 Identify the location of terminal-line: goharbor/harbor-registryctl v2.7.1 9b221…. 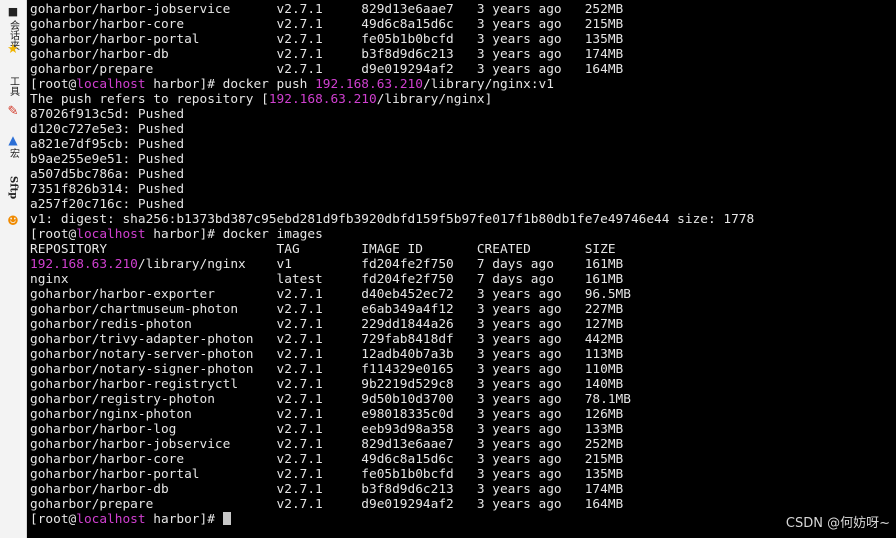
(392, 384).